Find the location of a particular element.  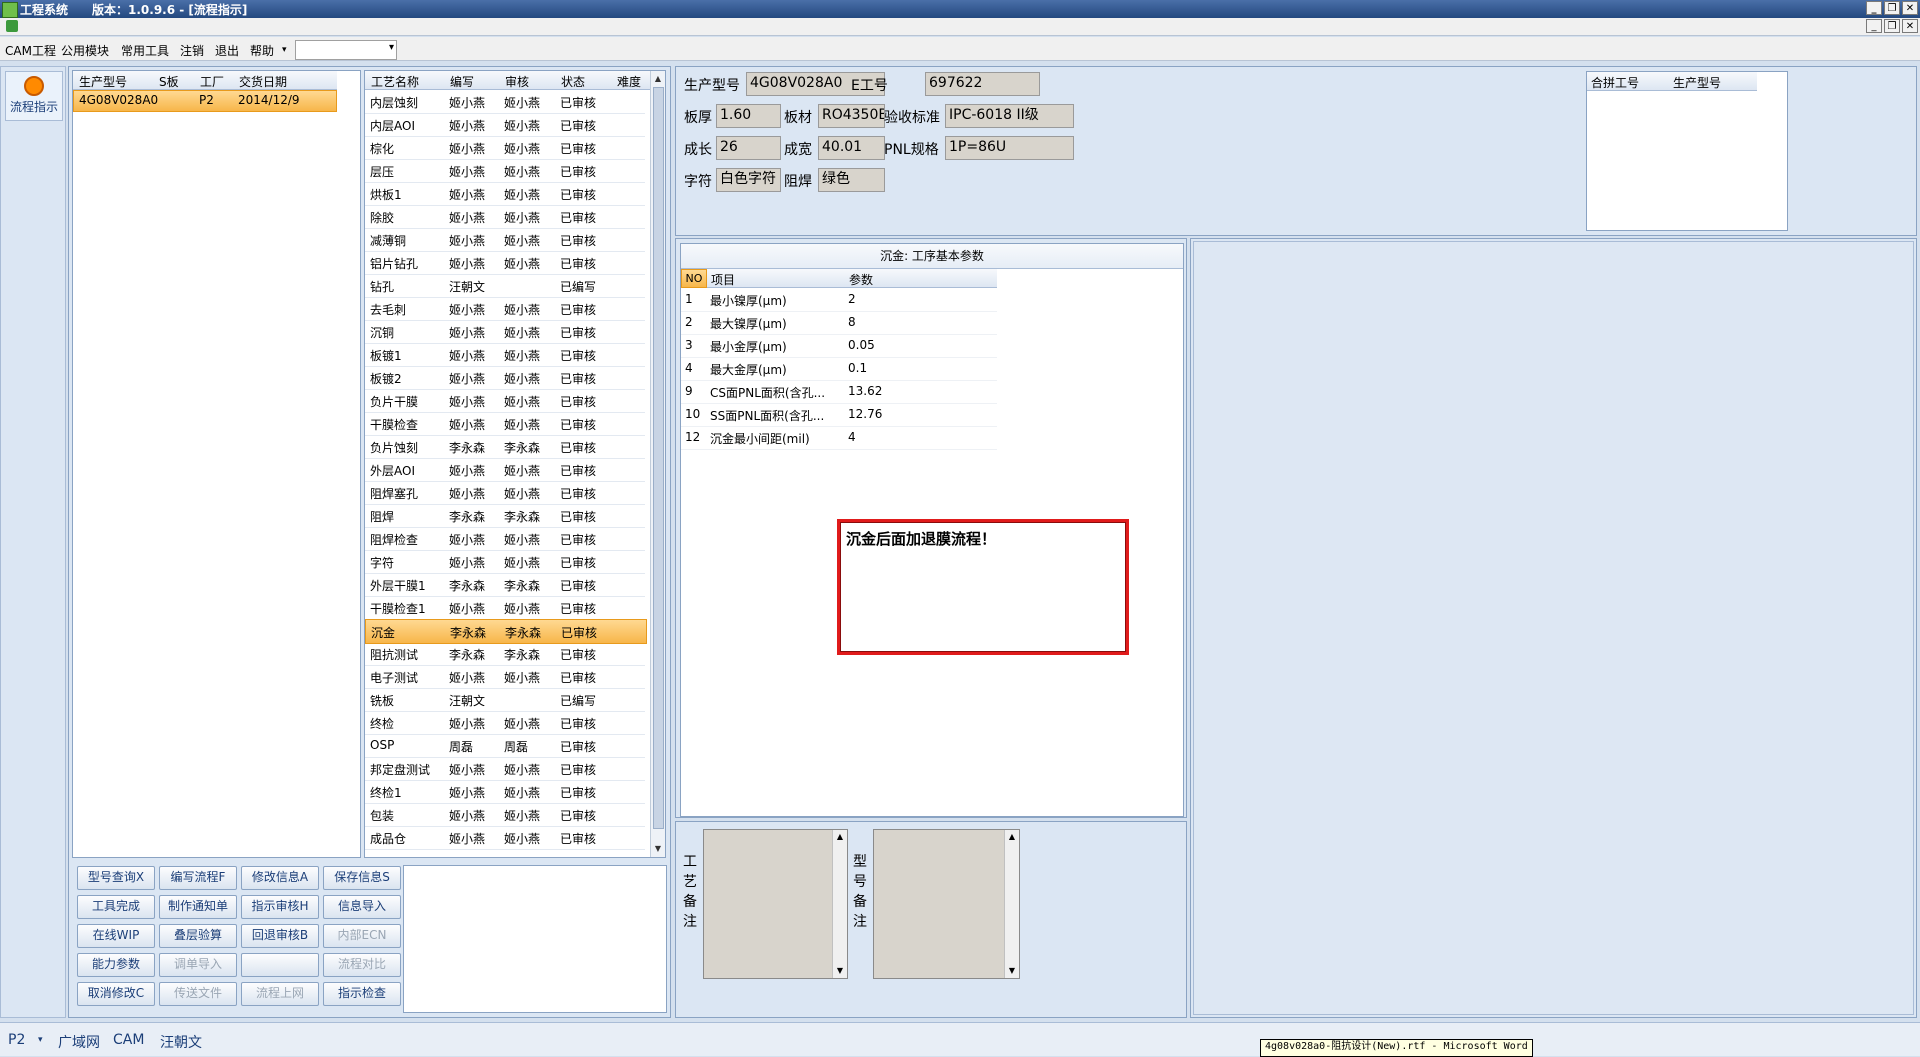

action-button: 能力参数 is located at coordinates (116, 965).